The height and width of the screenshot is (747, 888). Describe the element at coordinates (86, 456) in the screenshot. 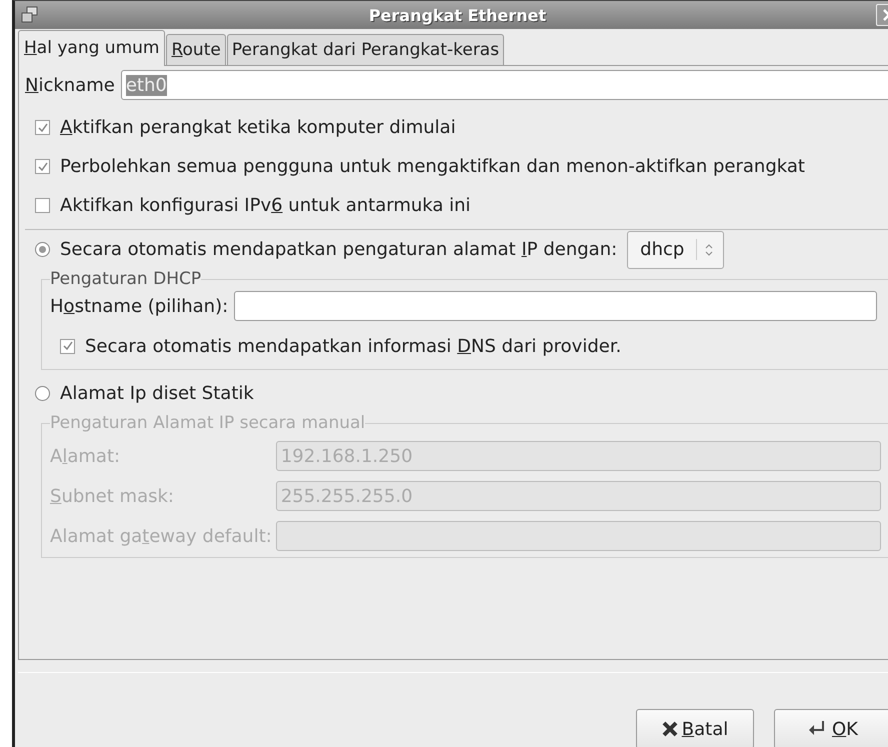

I see `field-label: Alamat:` at that location.